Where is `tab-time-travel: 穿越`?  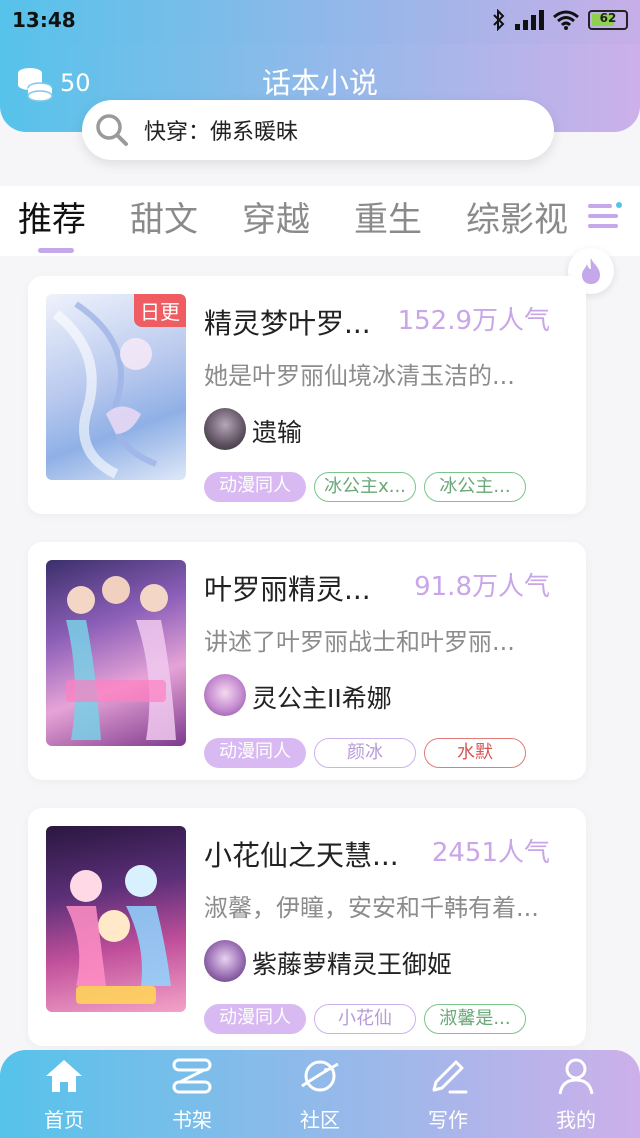
tab-time-travel: 穿越 is located at coordinates (276, 216).